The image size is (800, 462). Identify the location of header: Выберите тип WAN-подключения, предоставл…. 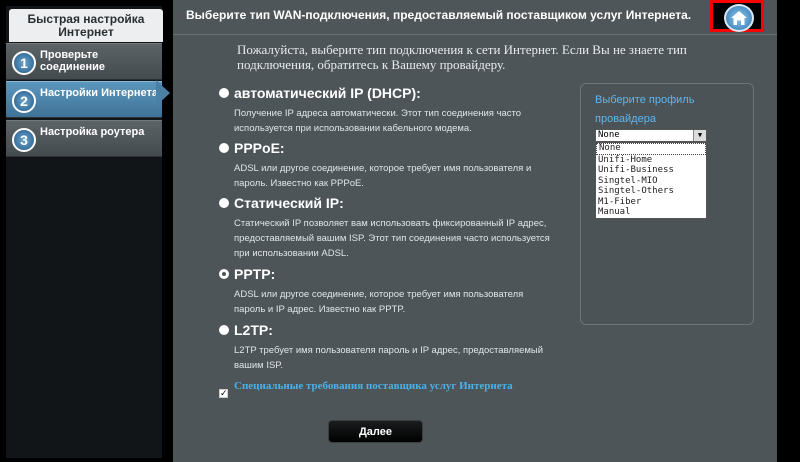
(475, 17).